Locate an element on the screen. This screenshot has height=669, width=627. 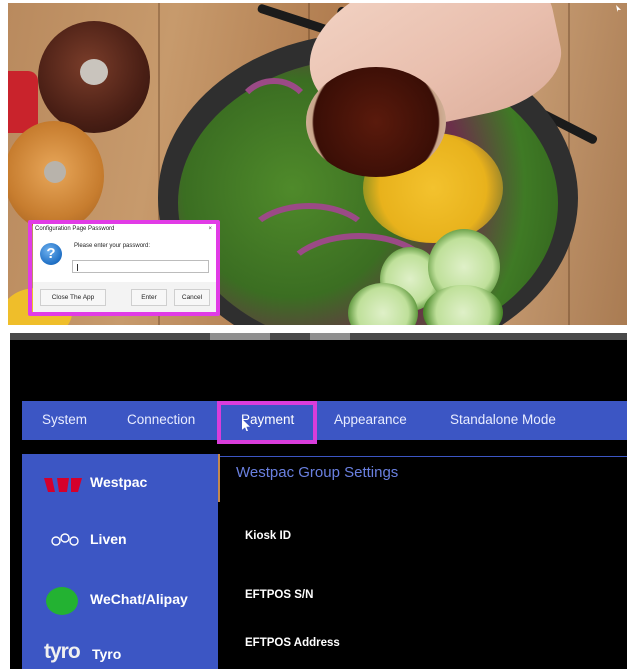
mouse-cursor-icon is located at coordinates (618, 8).